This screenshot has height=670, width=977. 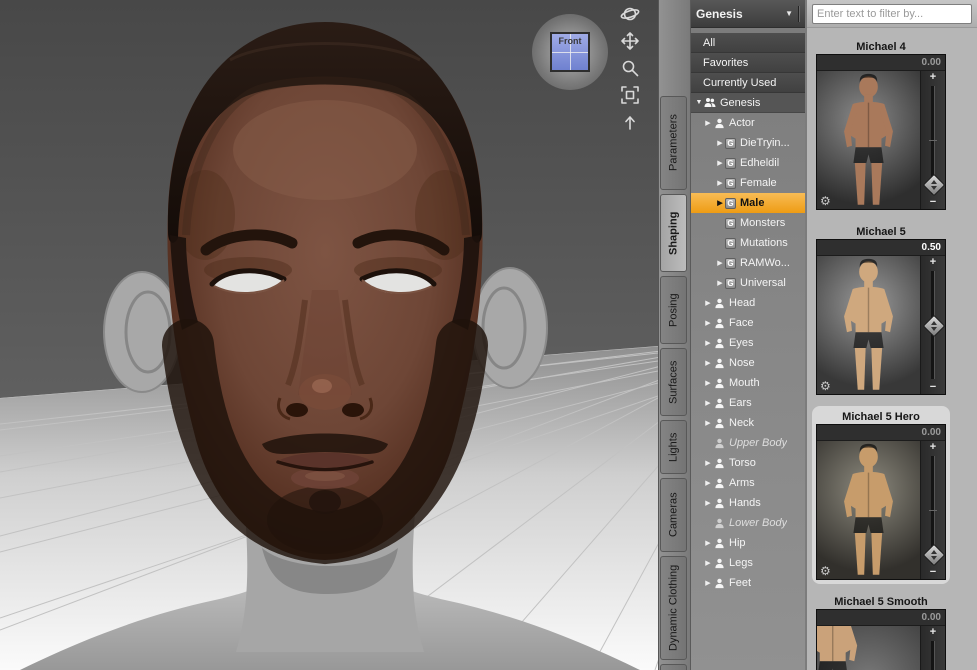 What do you see at coordinates (748, 183) in the screenshot?
I see `tree-item-female: ▶ G Female` at bounding box center [748, 183].